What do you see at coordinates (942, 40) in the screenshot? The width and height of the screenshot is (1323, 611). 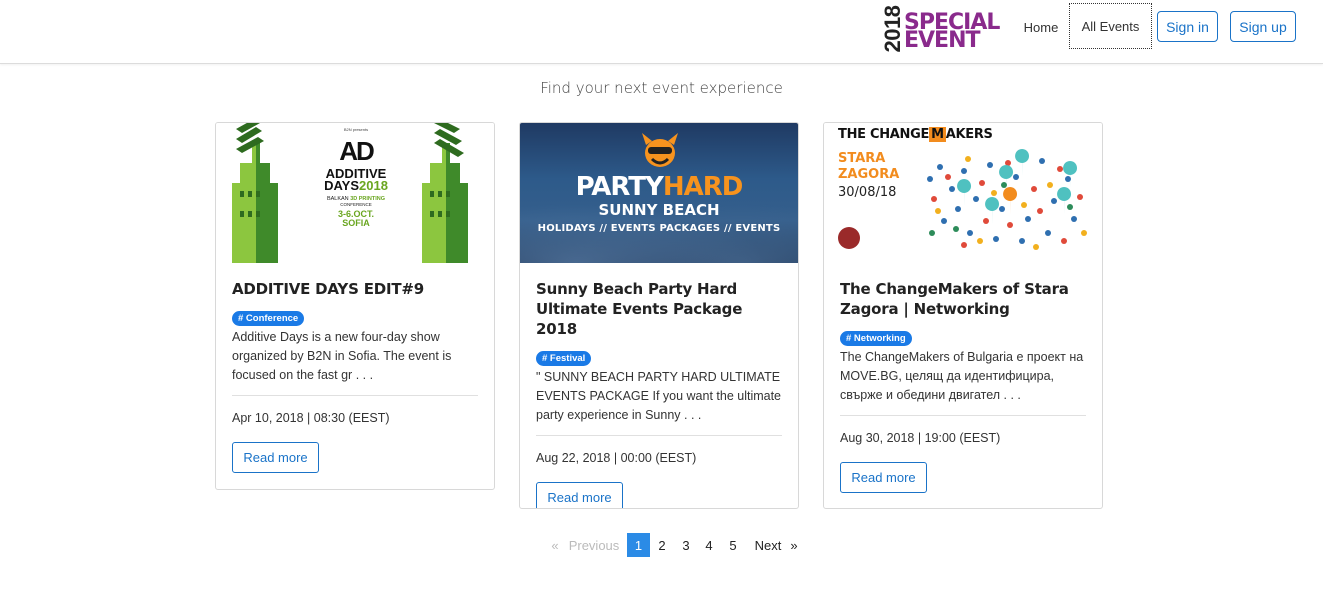 I see `brand-line-2: EVENT` at bounding box center [942, 40].